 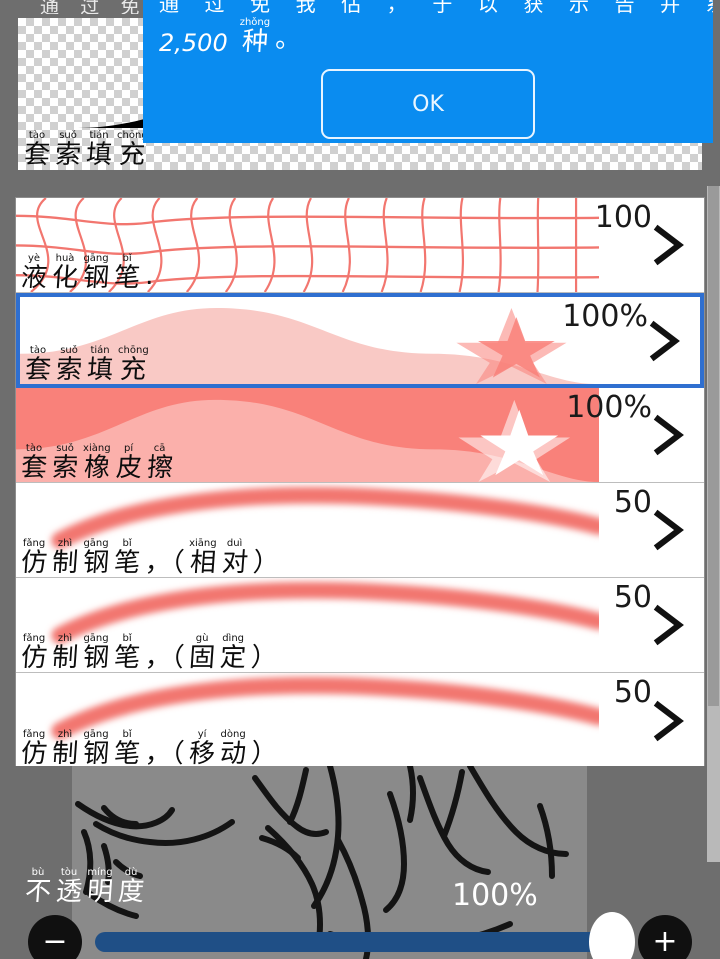 I want to click on tool-value-lasso-fill: 100%, so click(x=605, y=316).